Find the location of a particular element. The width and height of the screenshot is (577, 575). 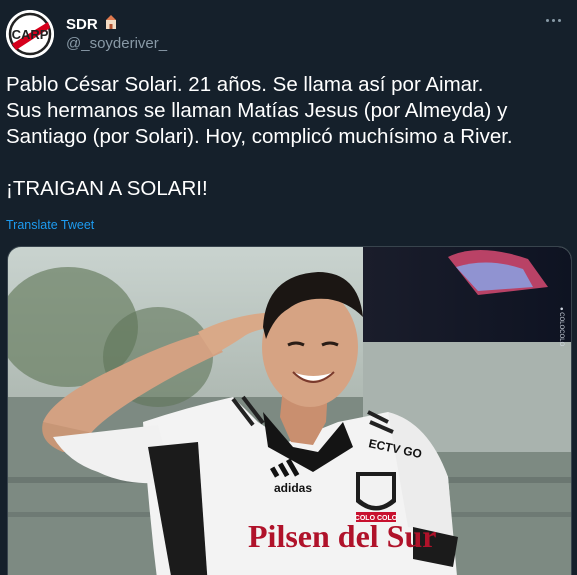

river-plate-crest-icon: CARP is located at coordinates (30, 34).